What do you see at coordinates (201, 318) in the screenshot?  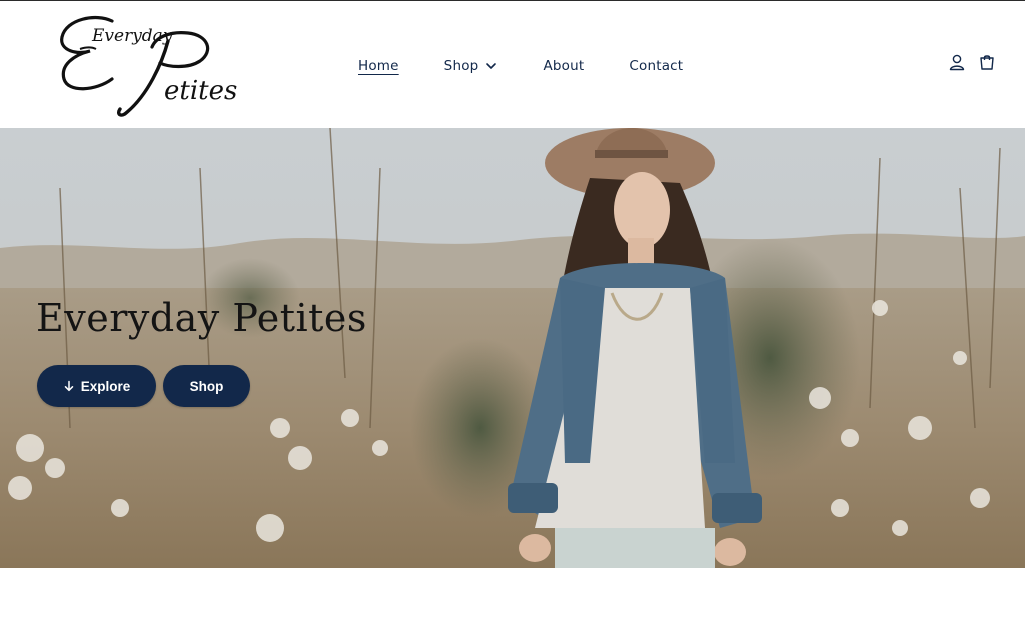 I see `hero-title: Everyday Petites` at bounding box center [201, 318].